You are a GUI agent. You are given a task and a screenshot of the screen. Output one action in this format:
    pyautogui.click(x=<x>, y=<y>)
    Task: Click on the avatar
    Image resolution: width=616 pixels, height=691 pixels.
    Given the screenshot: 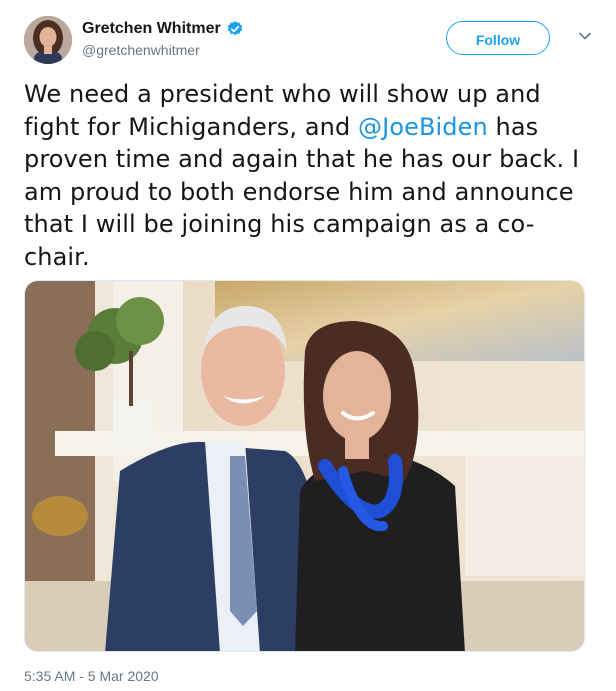 What is the action you would take?
    pyautogui.click(x=48, y=40)
    